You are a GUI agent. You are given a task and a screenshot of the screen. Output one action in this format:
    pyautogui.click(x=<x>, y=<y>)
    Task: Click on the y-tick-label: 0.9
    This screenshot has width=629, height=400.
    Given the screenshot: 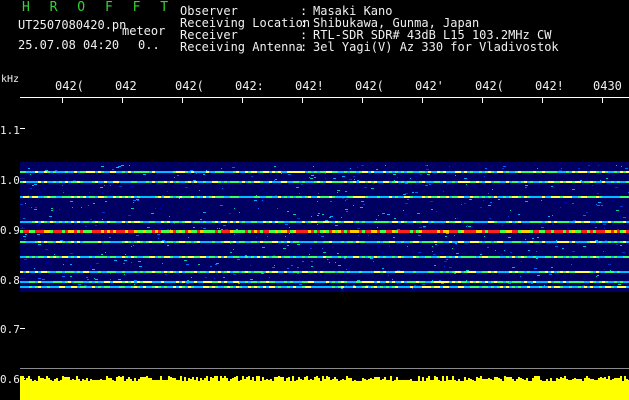 What is the action you would take?
    pyautogui.click(x=10, y=230)
    